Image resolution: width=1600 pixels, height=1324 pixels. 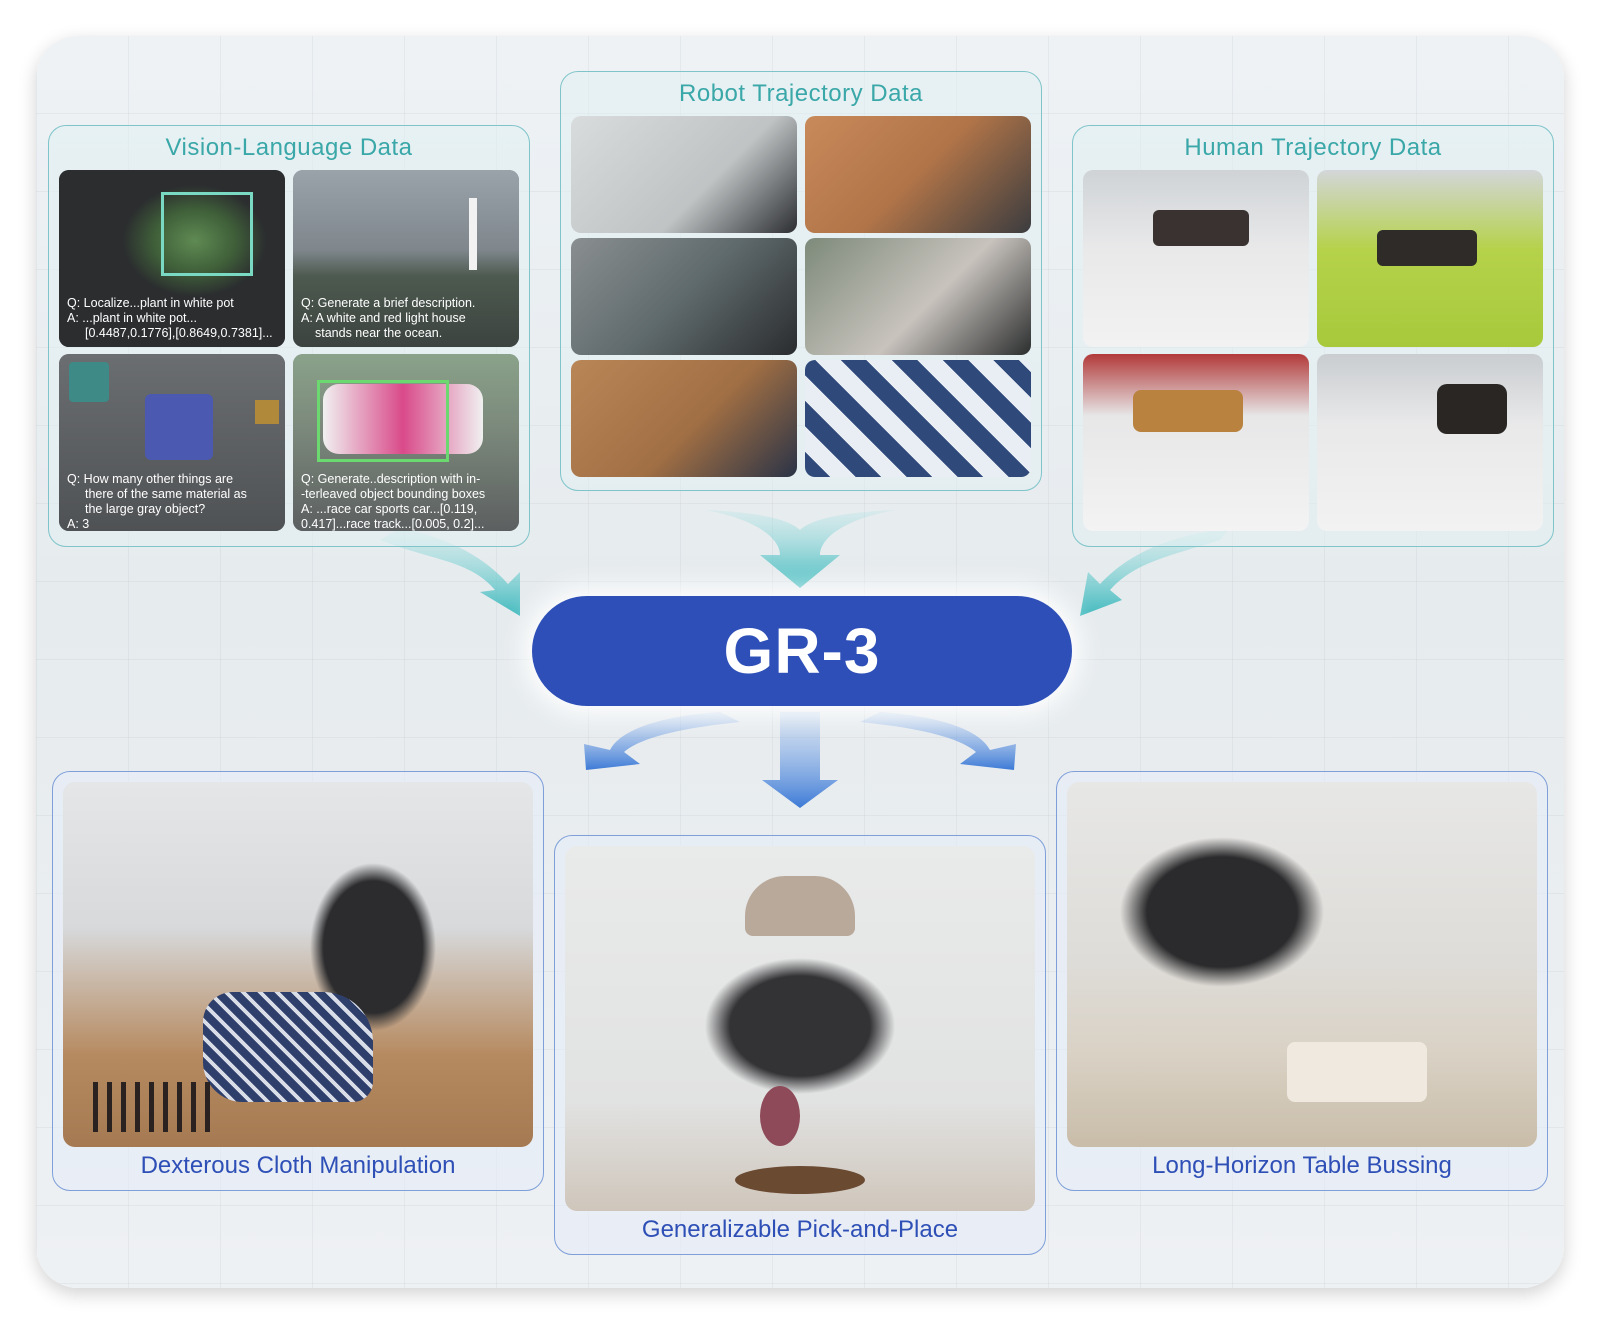 I want to click on pick-robot-photo, so click(x=800, y=1028).